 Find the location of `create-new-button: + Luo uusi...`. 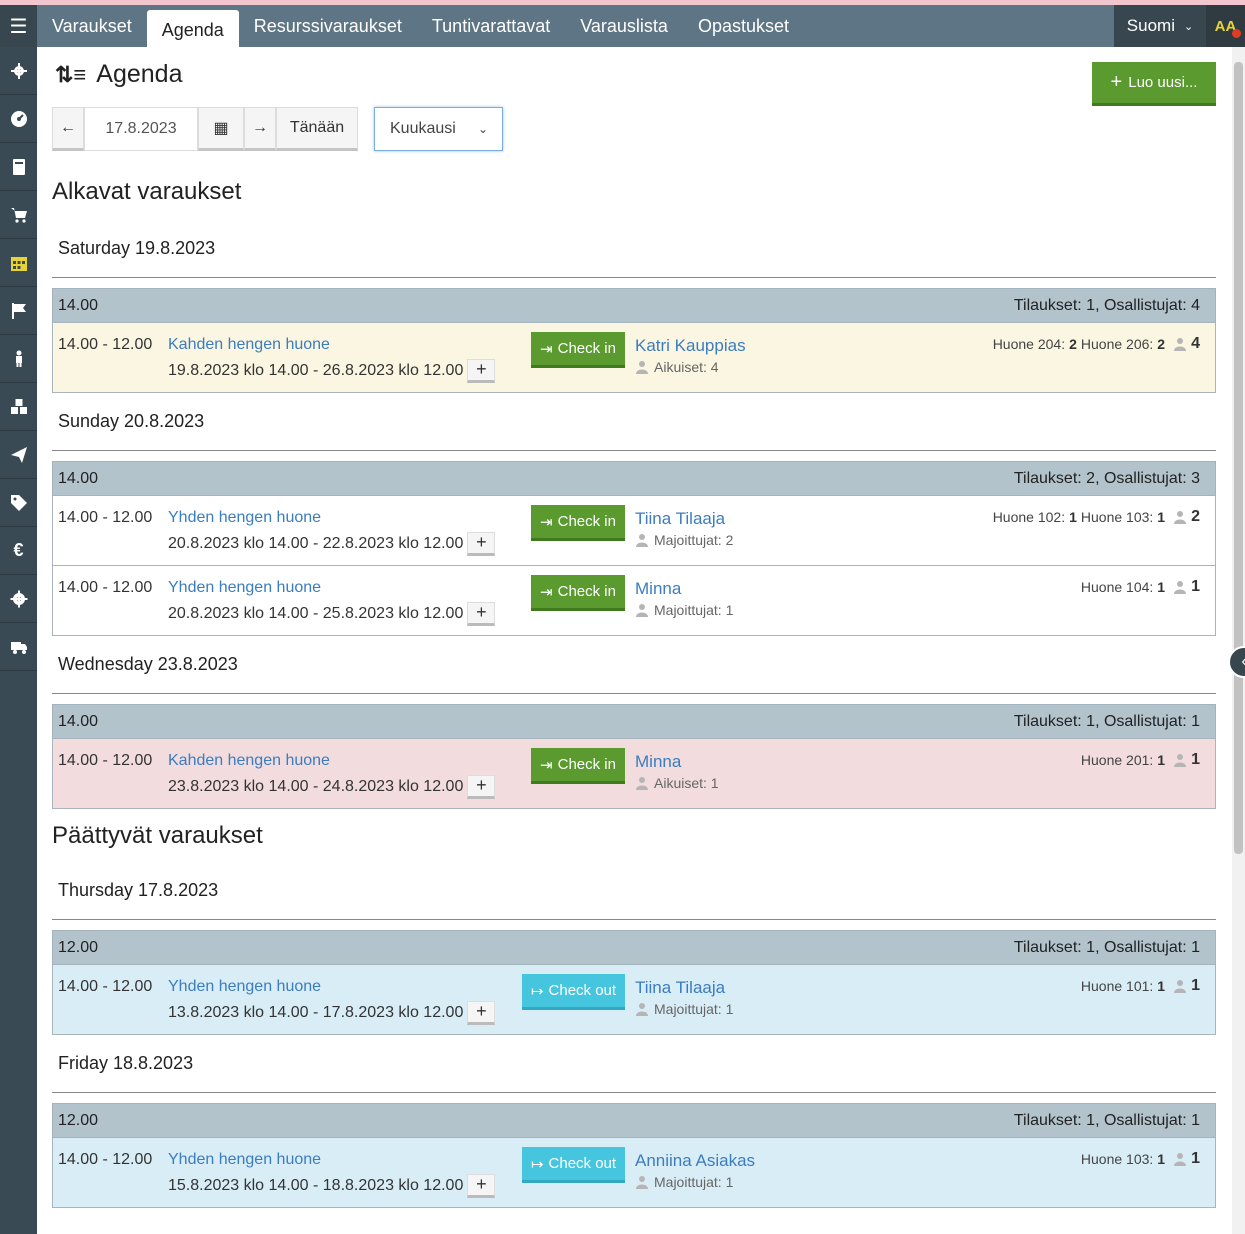

create-new-button: + Luo uusi... is located at coordinates (1154, 84).